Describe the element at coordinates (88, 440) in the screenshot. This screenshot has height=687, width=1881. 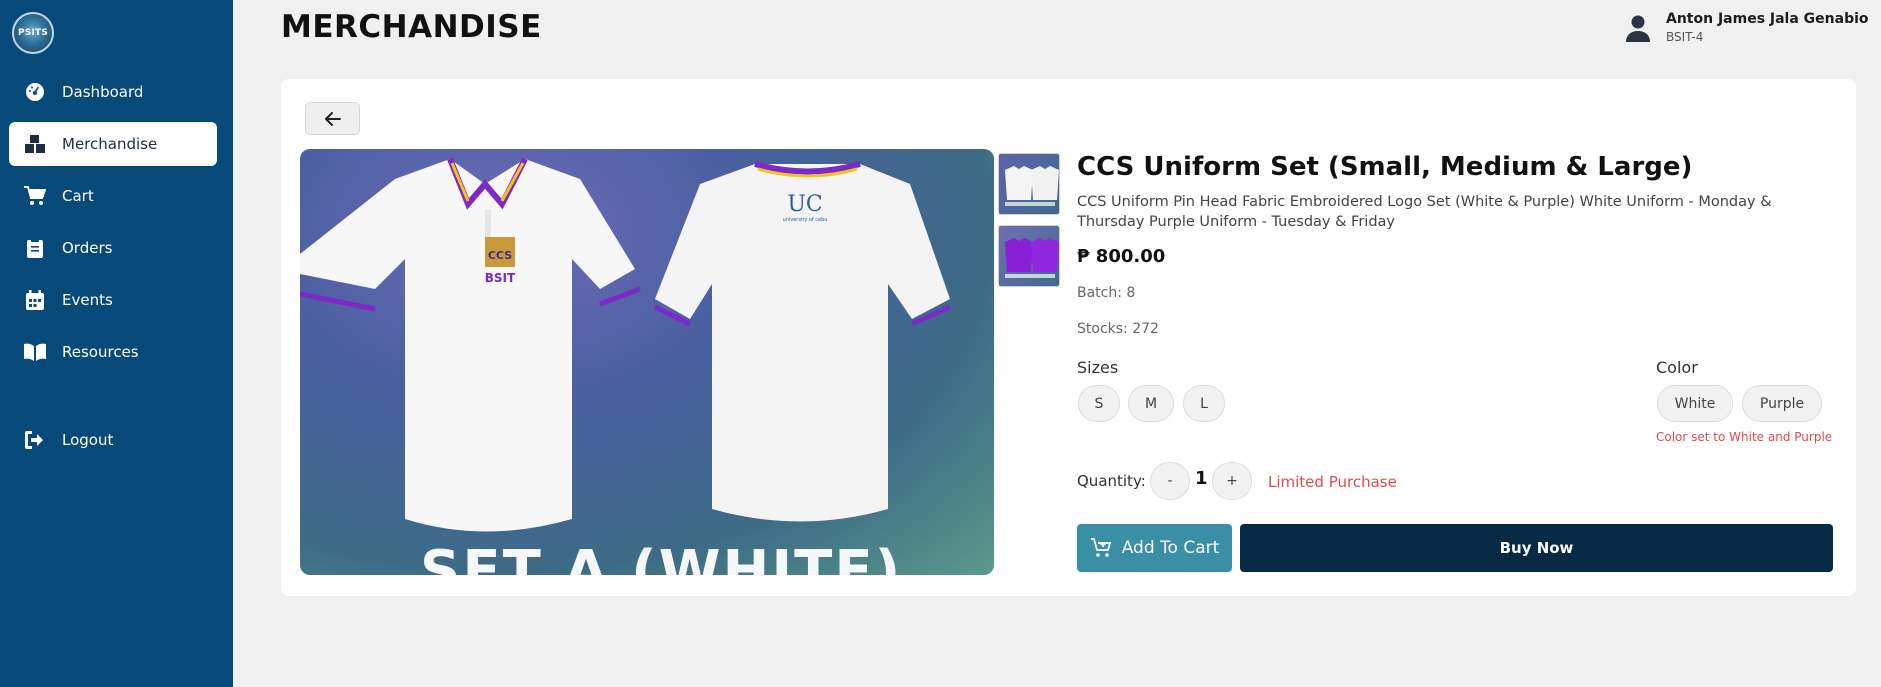
I see `sidebar-item-label: Logout` at that location.